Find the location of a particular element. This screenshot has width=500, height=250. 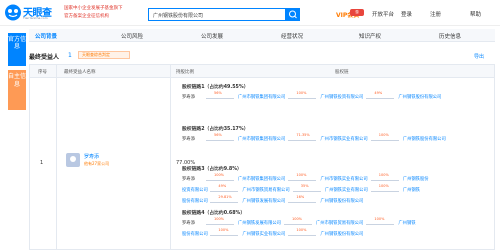

nav-open-platform: 开放平台 is located at coordinates (383, 14).